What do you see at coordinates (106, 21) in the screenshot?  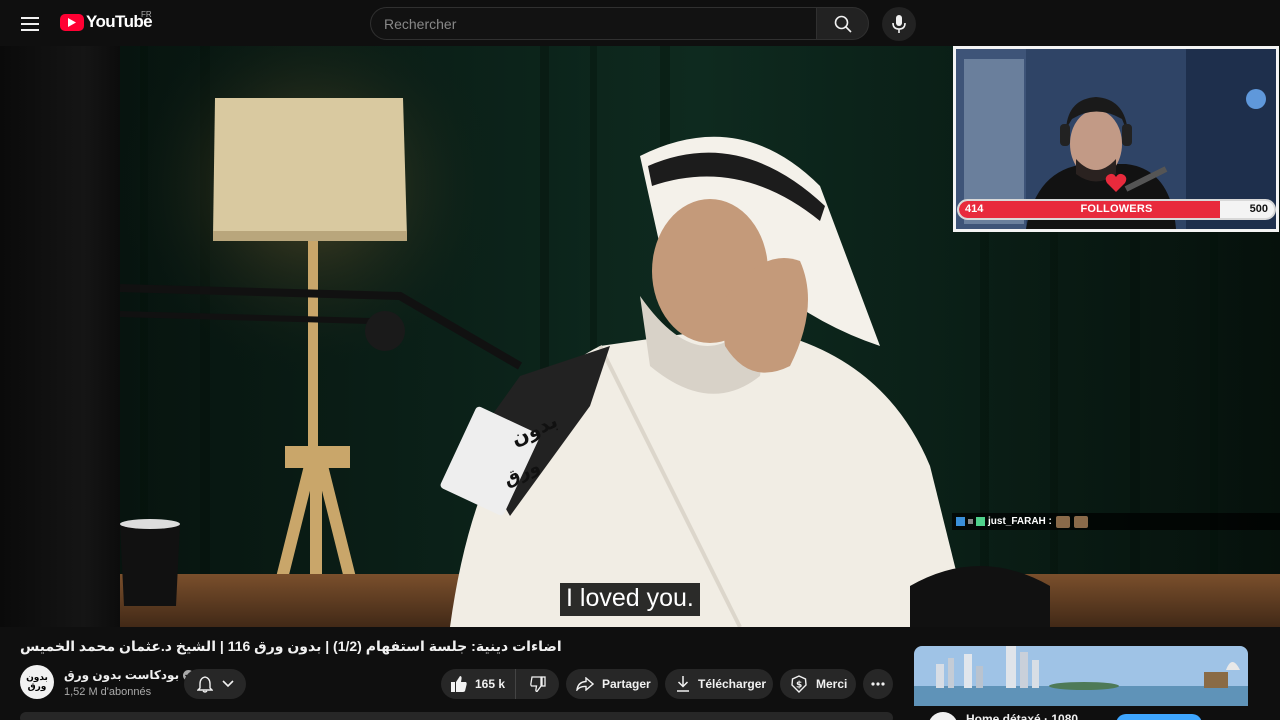 I see `youtube-logo: YouTube FR` at bounding box center [106, 21].